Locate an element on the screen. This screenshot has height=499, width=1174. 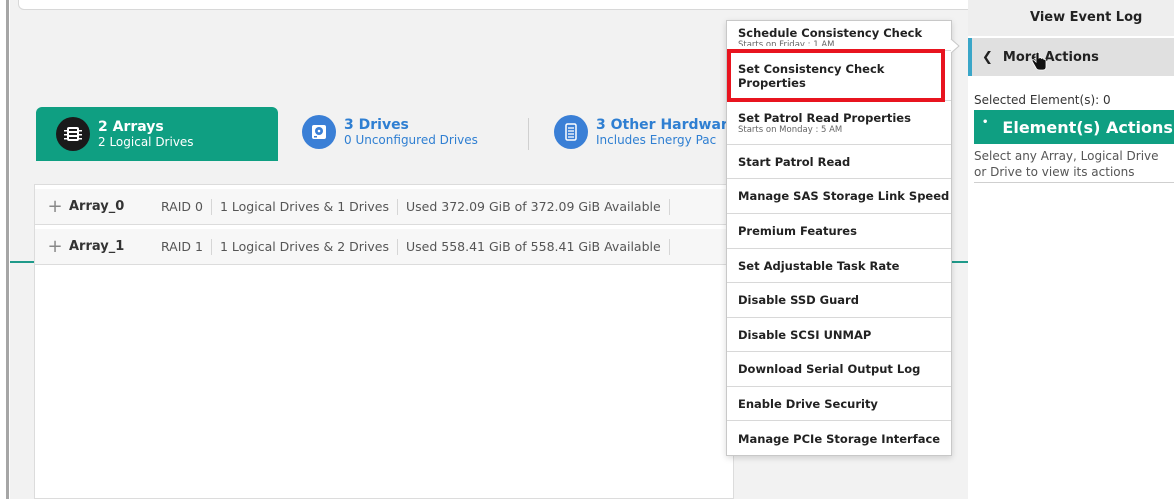
menu-item-label: Set Consistency Check Properties is located at coordinates (811, 75).